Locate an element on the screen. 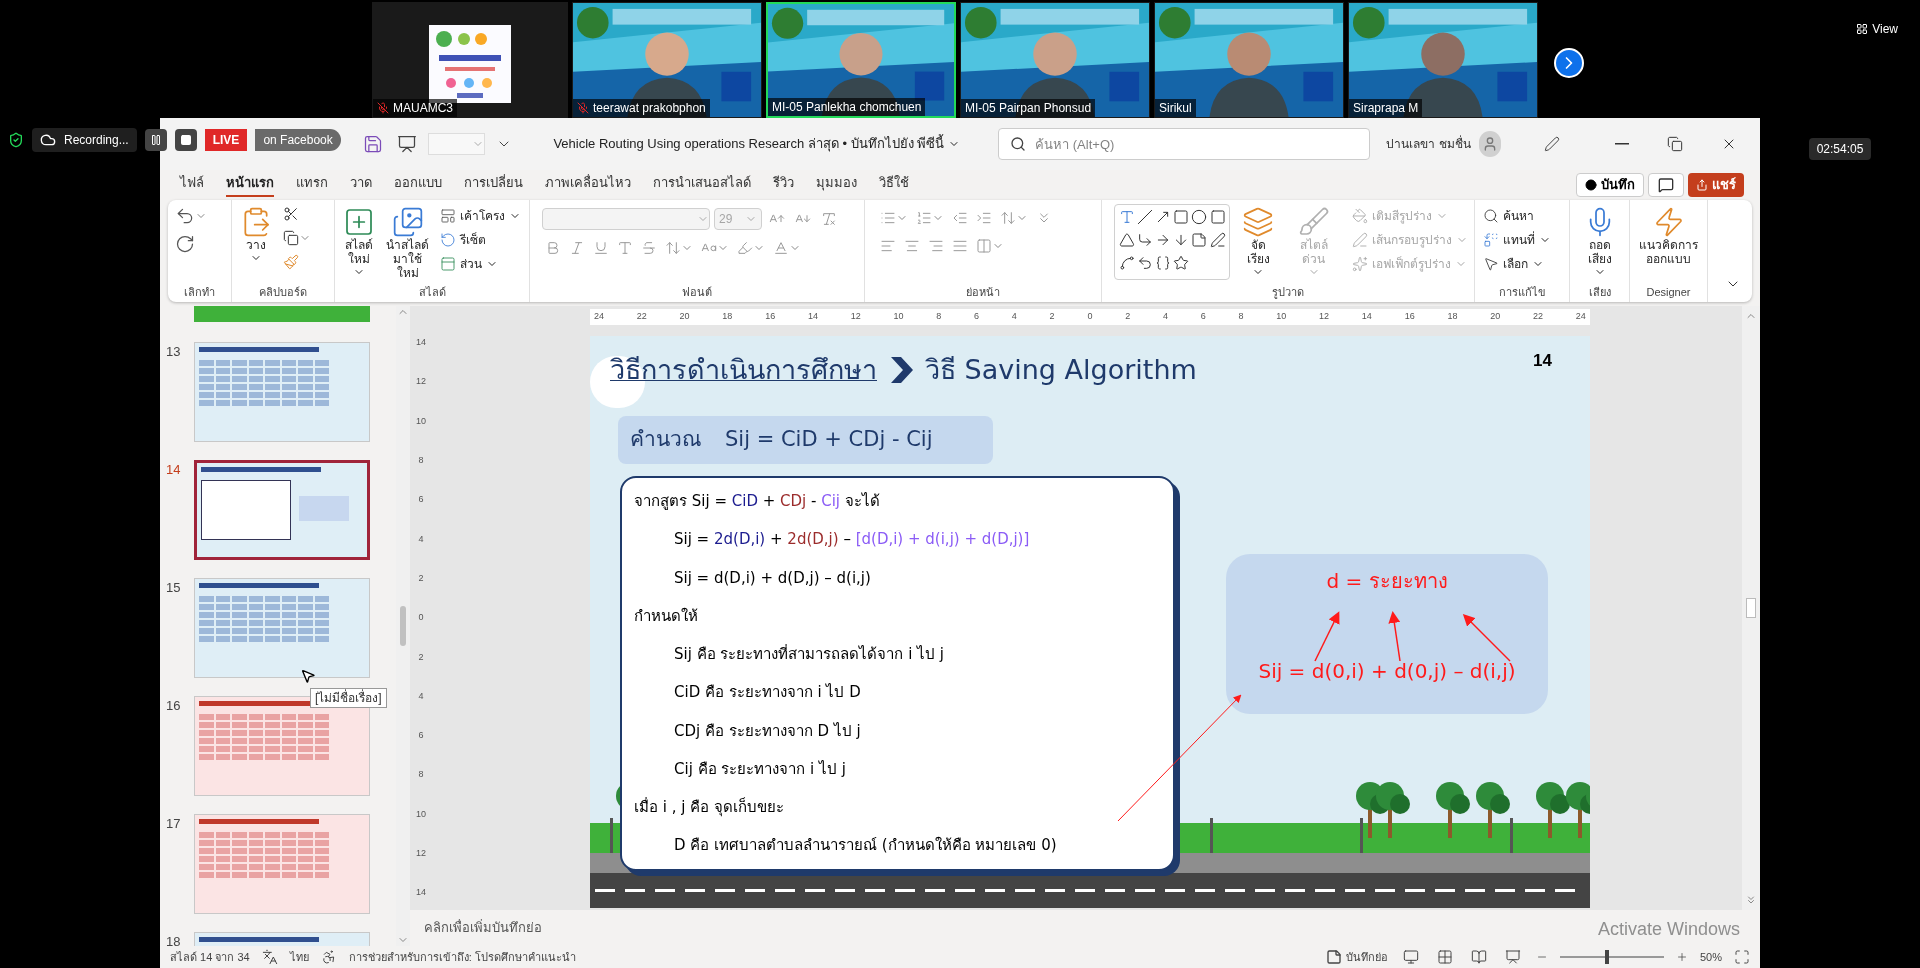 The image size is (1920, 968). slide-number: 18 is located at coordinates (174, 939).